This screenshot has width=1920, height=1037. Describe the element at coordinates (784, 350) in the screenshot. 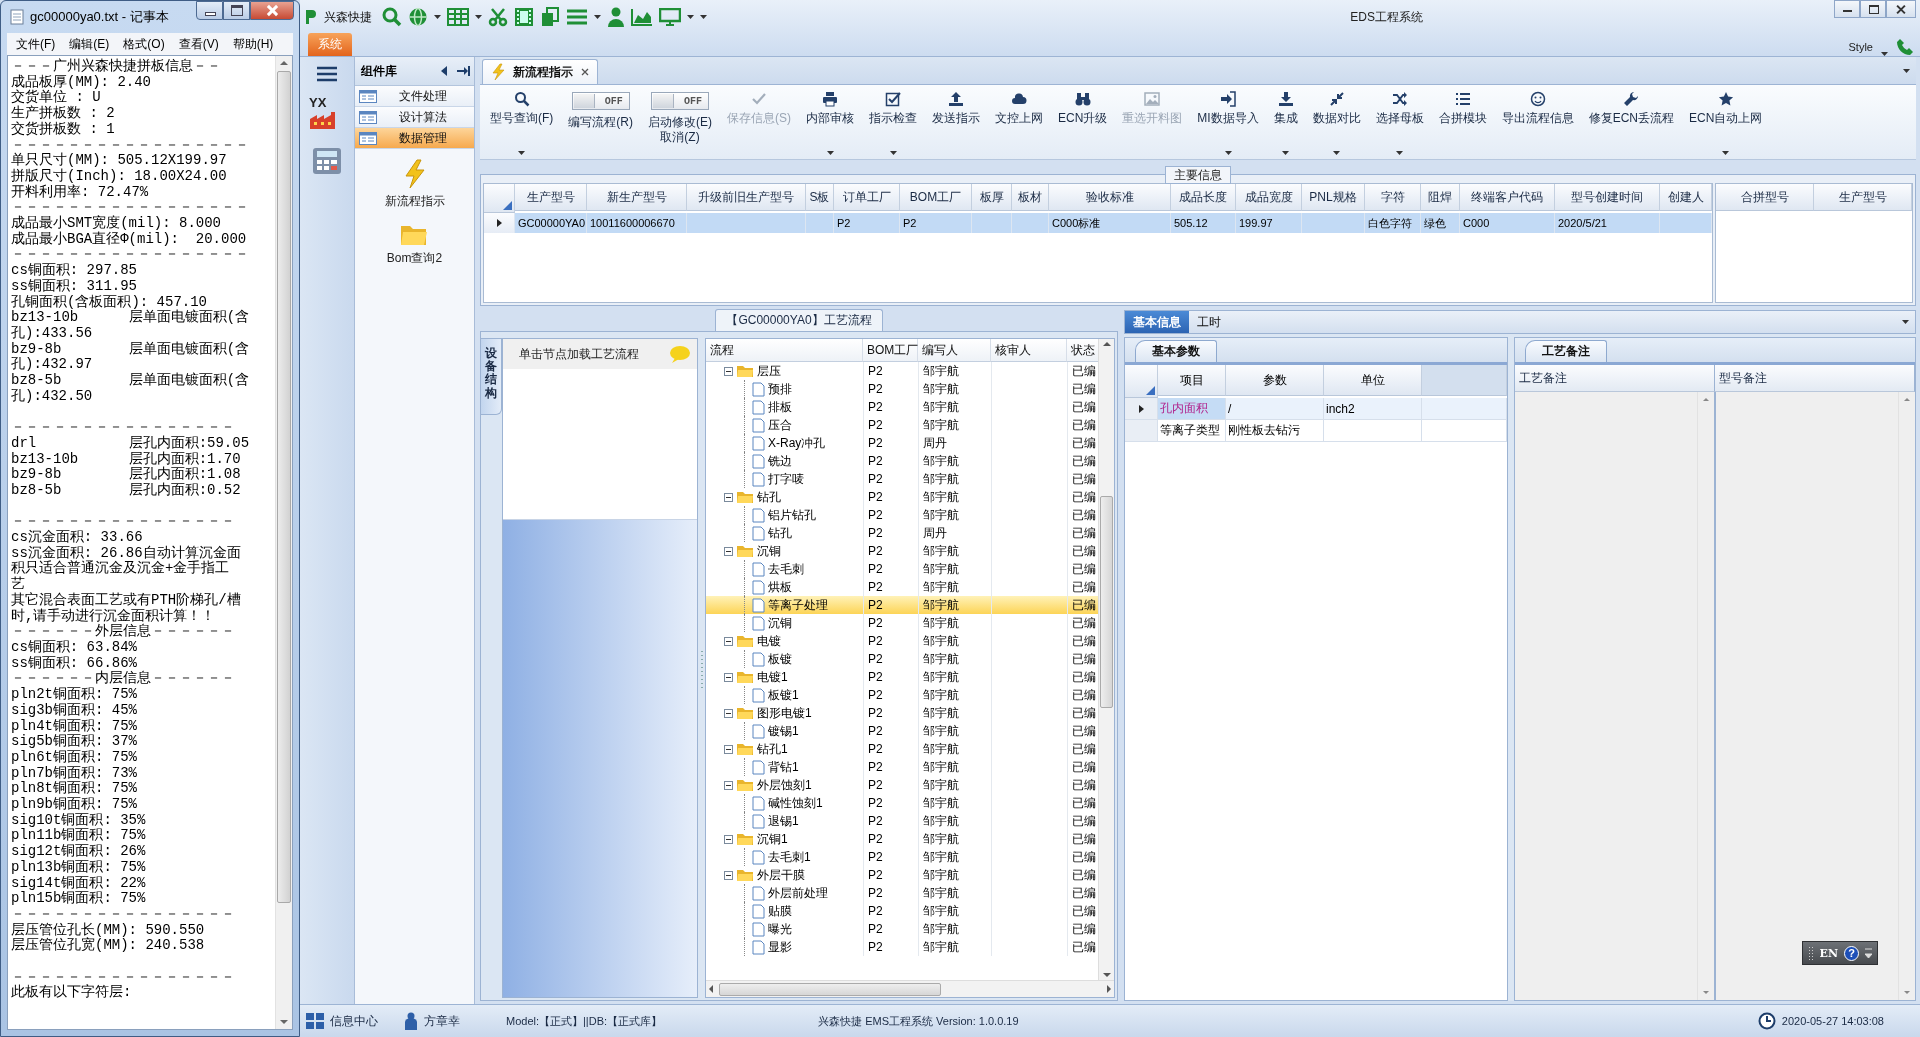

I see `column-header: 流程` at that location.